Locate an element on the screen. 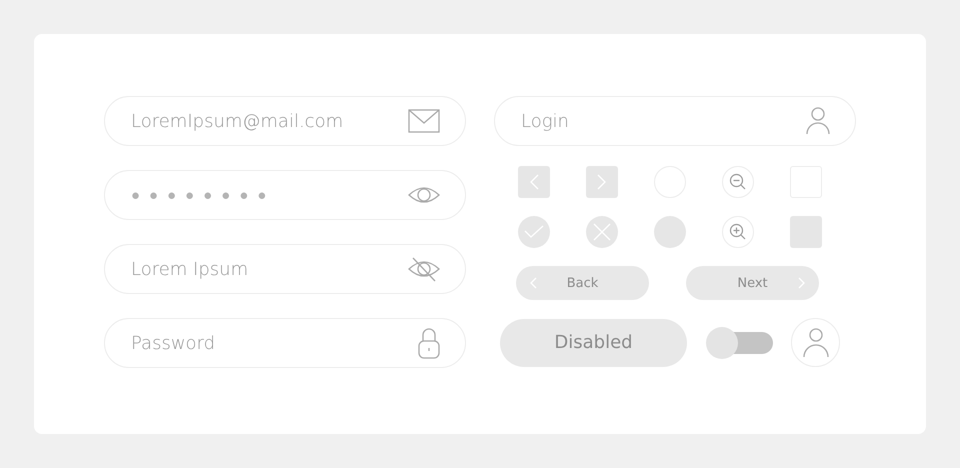 The height and width of the screenshot is (468, 960). eye-icon is located at coordinates (424, 195).